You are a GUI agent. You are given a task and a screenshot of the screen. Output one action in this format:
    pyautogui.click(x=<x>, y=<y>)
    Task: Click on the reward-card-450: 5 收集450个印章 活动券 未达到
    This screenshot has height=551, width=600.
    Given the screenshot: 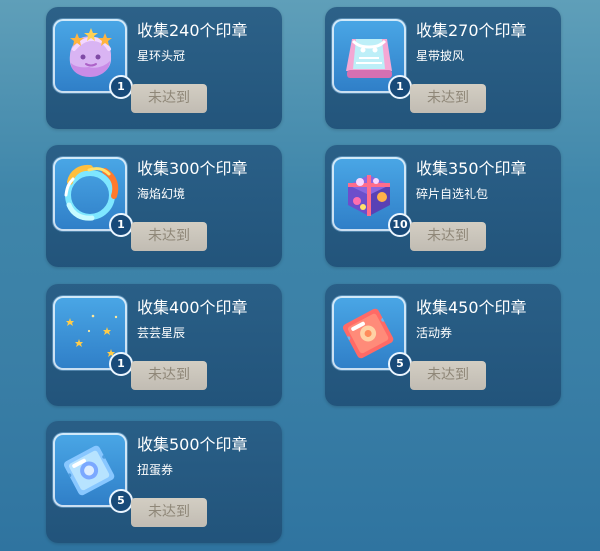 What is the action you would take?
    pyautogui.click(x=443, y=345)
    